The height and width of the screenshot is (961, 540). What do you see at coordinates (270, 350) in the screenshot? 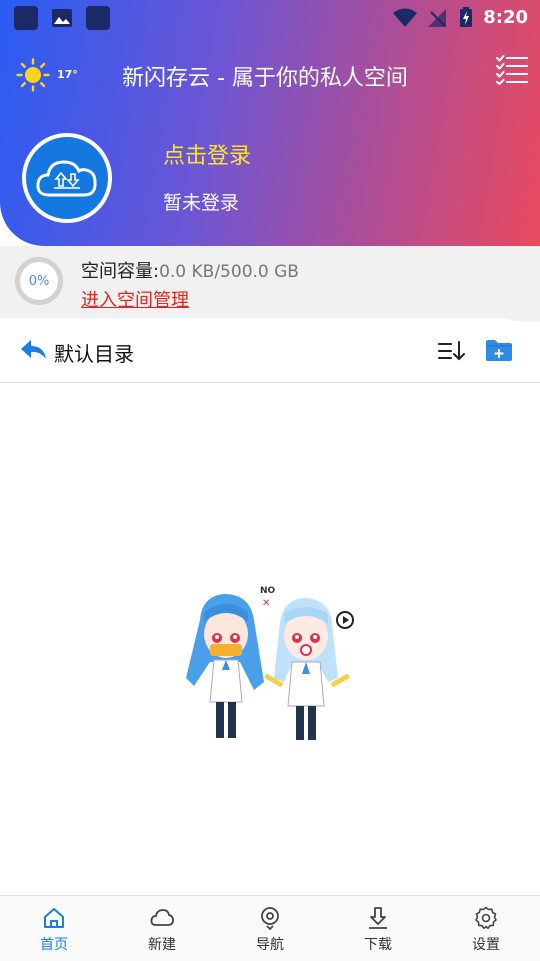
I see `directory-bar: 默认目录` at bounding box center [270, 350].